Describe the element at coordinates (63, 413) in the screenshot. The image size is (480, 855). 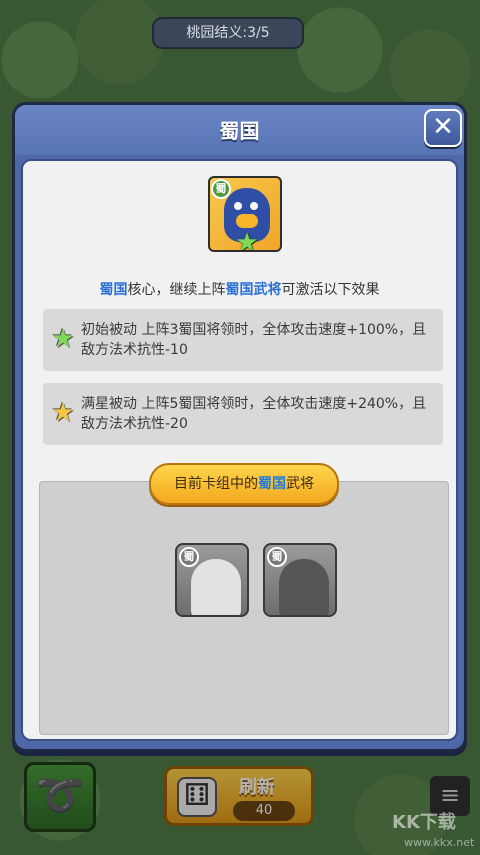
I see `gold-star-icon: ★` at that location.